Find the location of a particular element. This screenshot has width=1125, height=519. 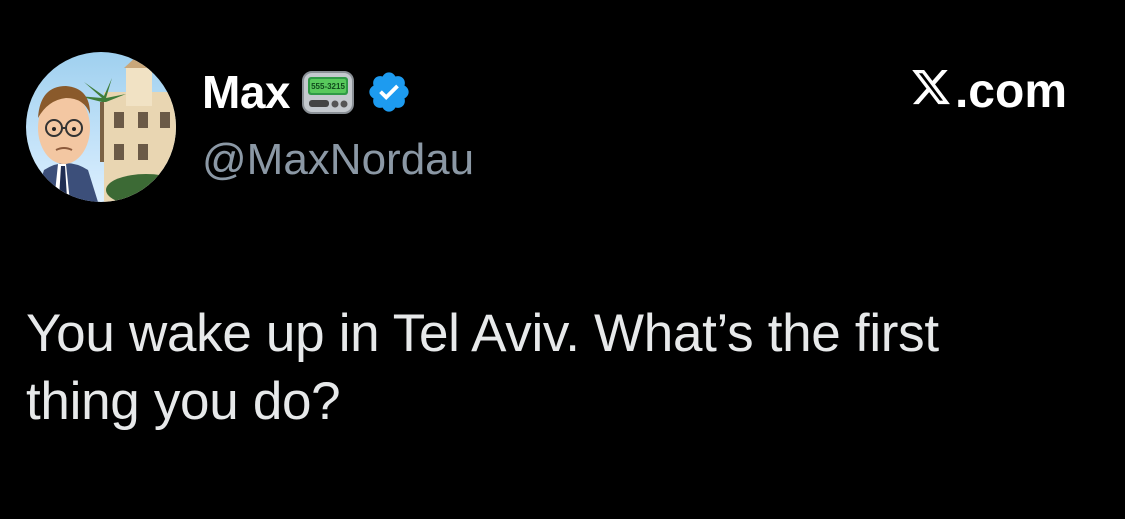

avatar-image is located at coordinates (101, 127).